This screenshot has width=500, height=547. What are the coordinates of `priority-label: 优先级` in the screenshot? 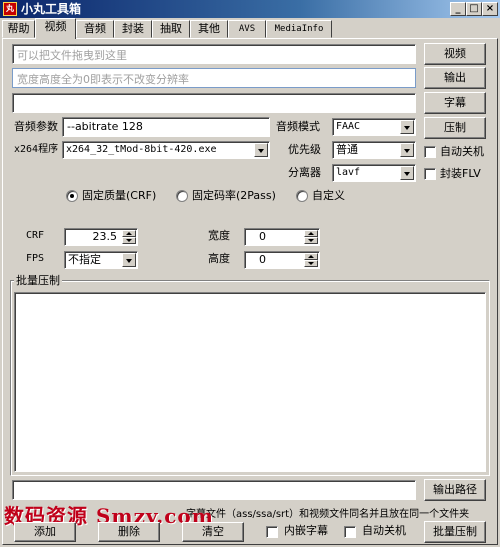 It's located at (304, 149).